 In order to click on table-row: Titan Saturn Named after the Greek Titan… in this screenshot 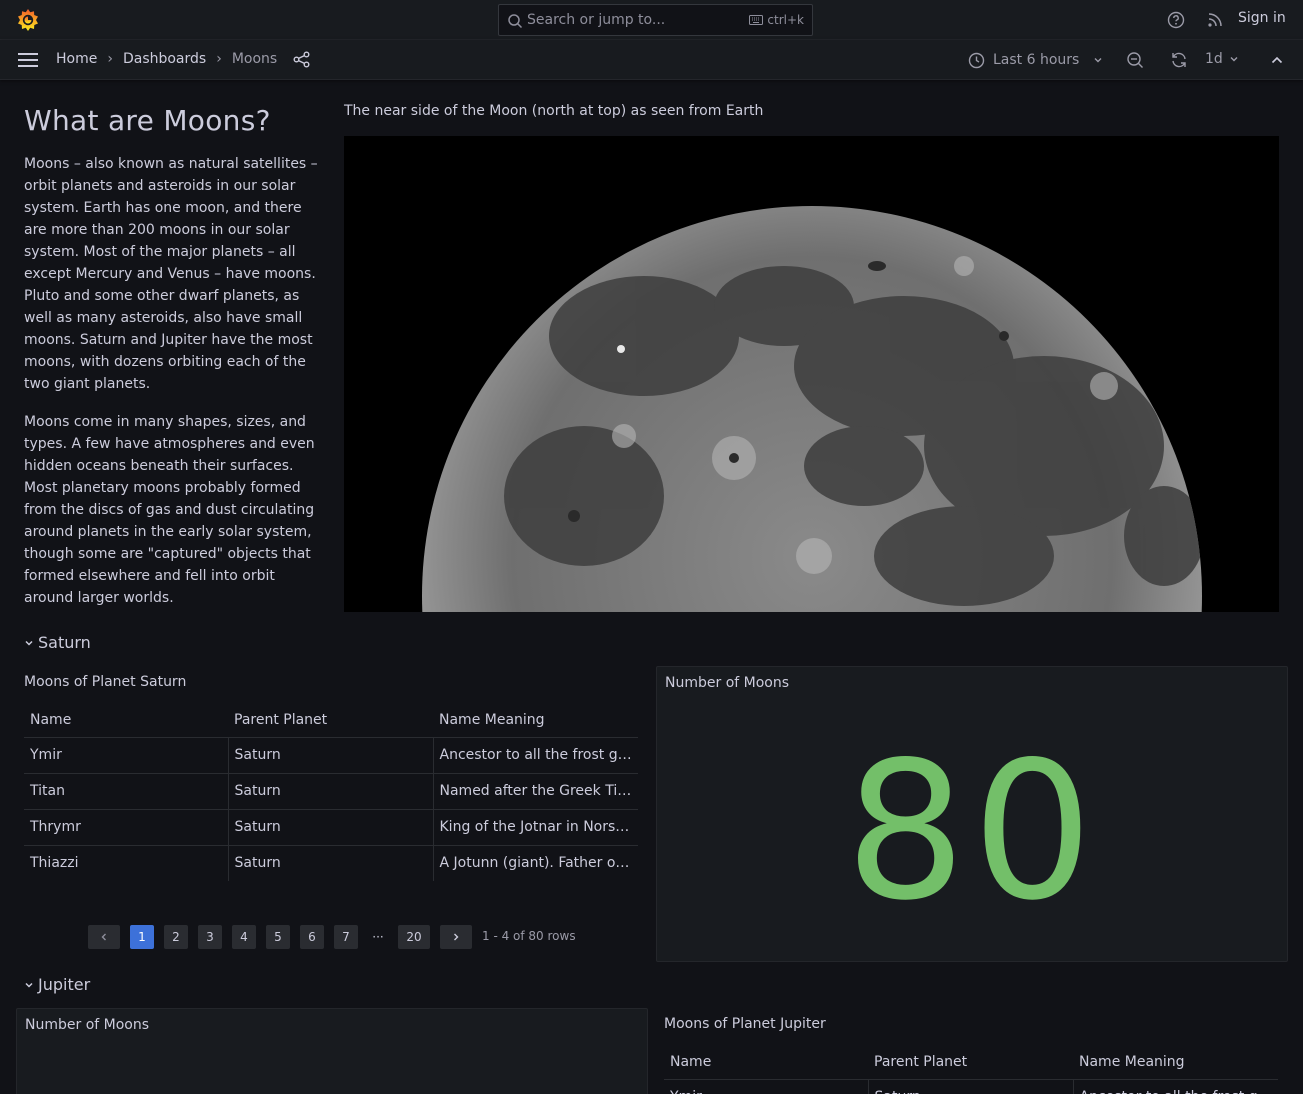, I will do `click(331, 791)`.